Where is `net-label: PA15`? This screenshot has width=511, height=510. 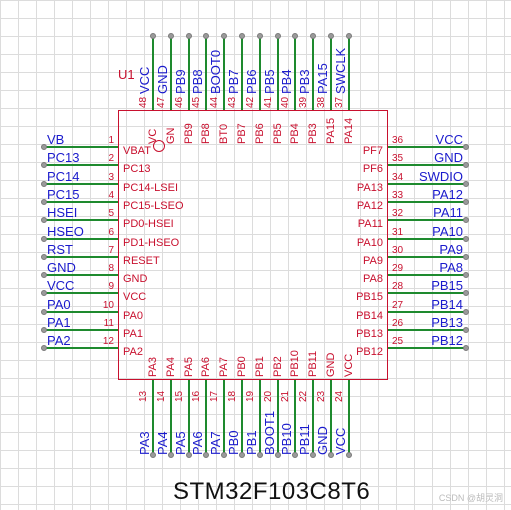 net-label: PA15 is located at coordinates (322, 78).